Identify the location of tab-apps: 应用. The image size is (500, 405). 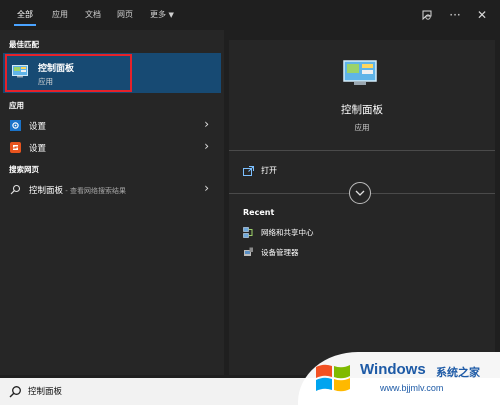
(60, 14).